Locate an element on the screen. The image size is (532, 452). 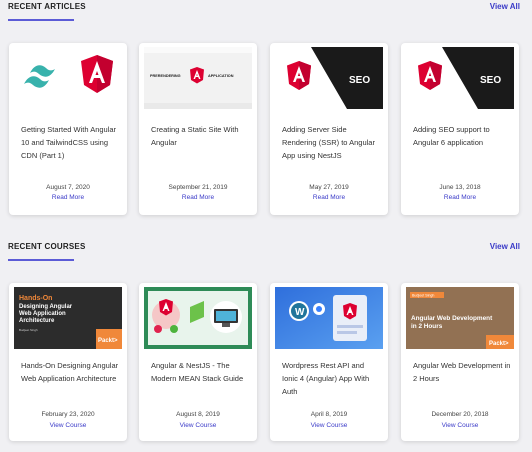
section-title: RECENT COURSES is located at coordinates (47, 246).